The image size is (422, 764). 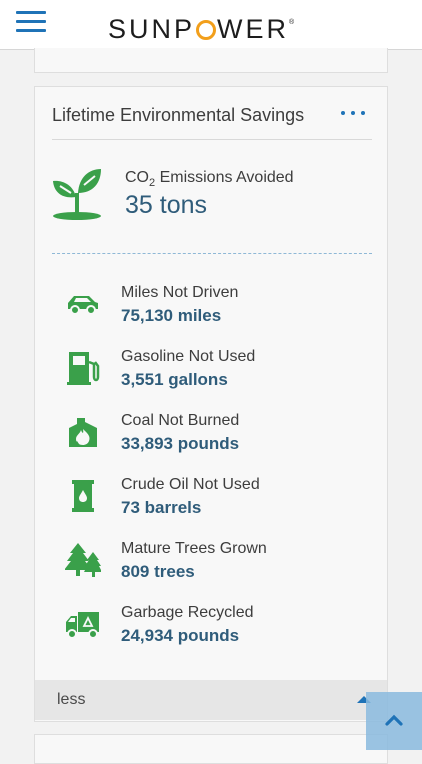 I want to click on logo-text-suffix: WER, so click(x=253, y=29).